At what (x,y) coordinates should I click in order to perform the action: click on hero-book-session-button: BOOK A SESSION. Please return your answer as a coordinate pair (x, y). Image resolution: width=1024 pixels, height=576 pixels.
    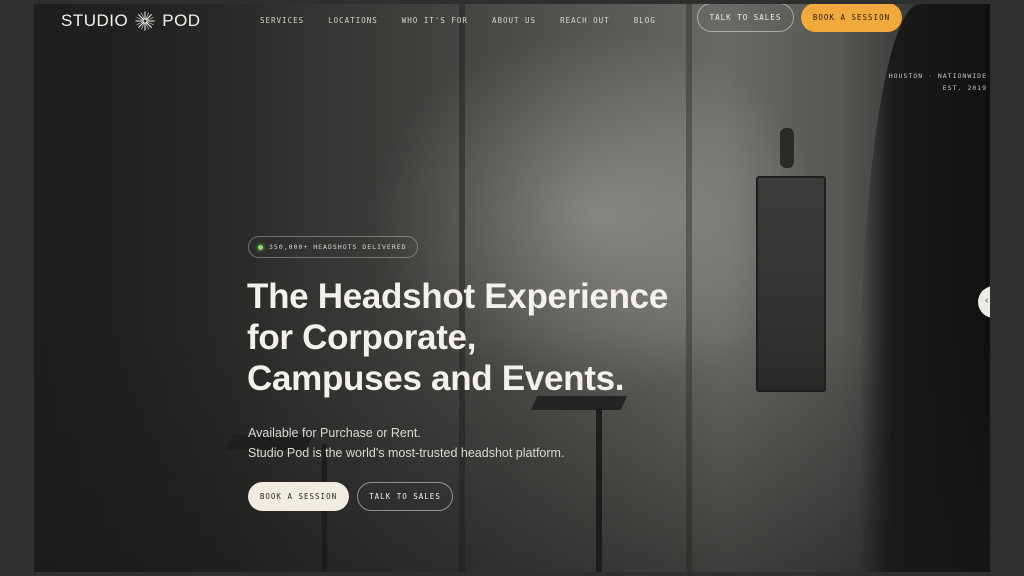
    Looking at the image, I should click on (298, 496).